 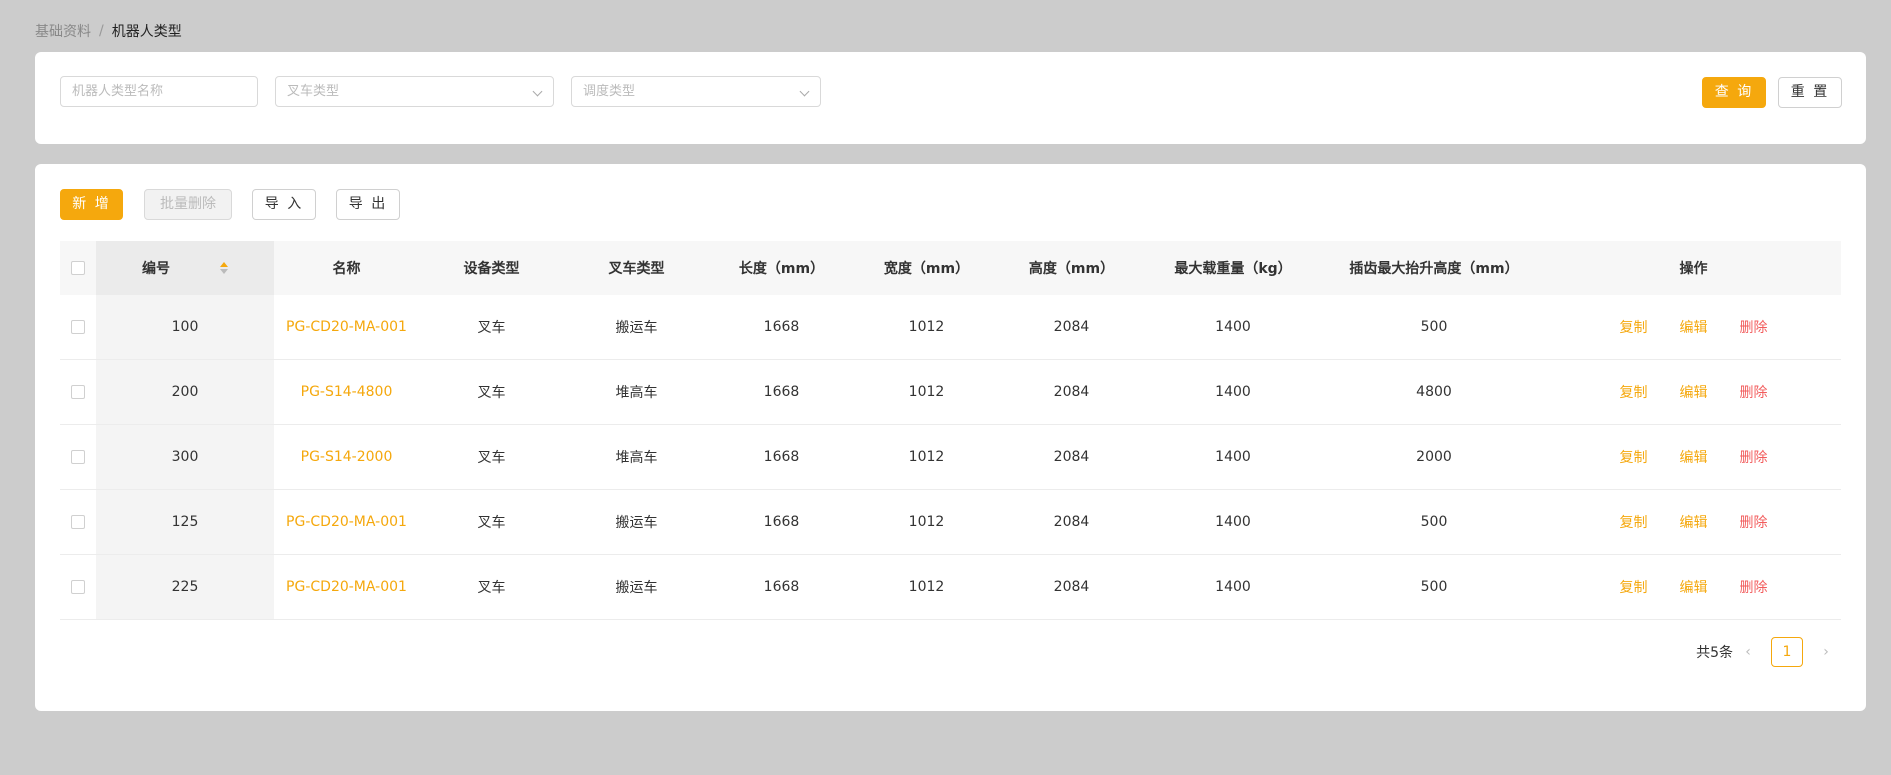 What do you see at coordinates (1434, 457) in the screenshot?
I see `cell-max-lift: 2000` at bounding box center [1434, 457].